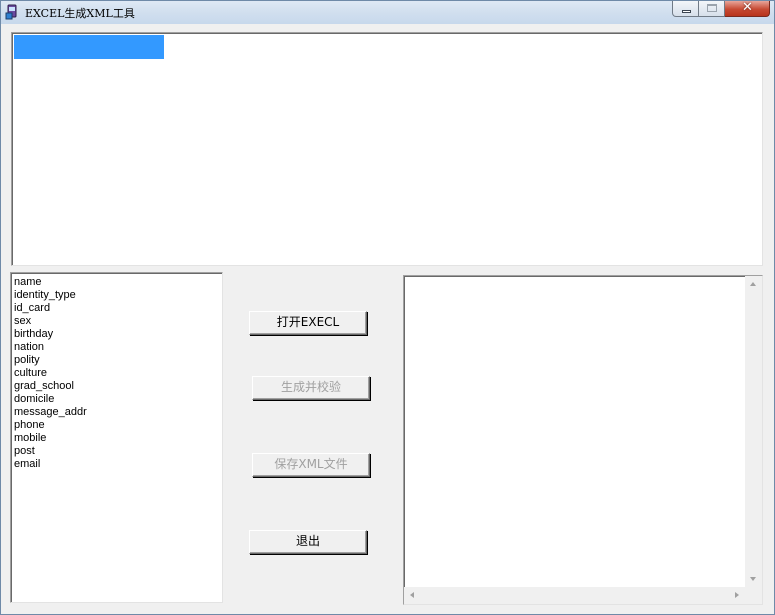  Describe the element at coordinates (574, 595) in the screenshot. I see `horizontal-scrollbar` at that location.